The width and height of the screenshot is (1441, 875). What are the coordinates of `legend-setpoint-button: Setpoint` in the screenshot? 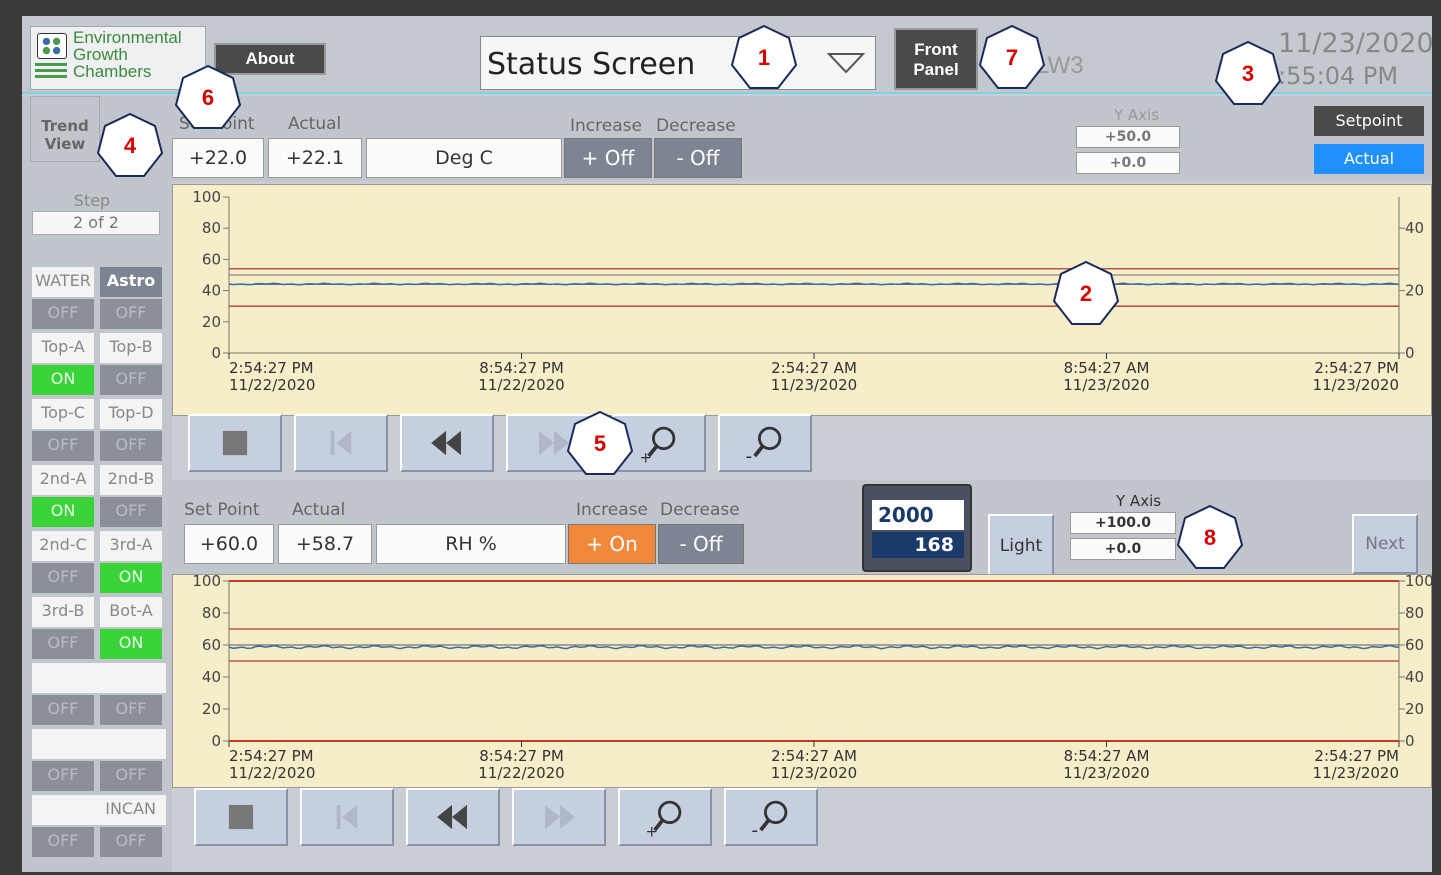 It's located at (1369, 121).